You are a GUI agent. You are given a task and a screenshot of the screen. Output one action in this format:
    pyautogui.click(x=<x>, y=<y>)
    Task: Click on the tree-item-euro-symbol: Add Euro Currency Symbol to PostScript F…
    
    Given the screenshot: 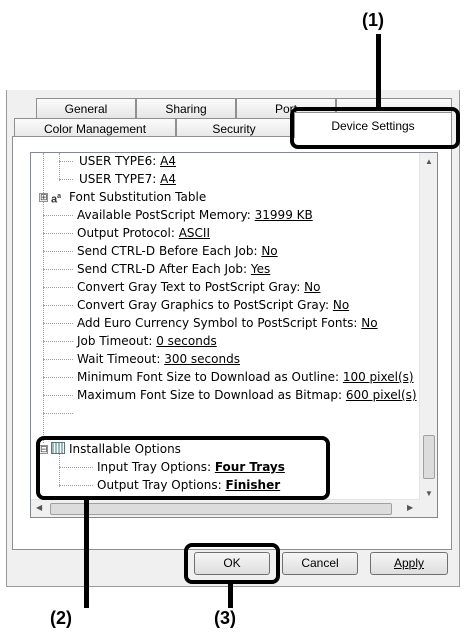 What is the action you would take?
    pyautogui.click(x=227, y=323)
    